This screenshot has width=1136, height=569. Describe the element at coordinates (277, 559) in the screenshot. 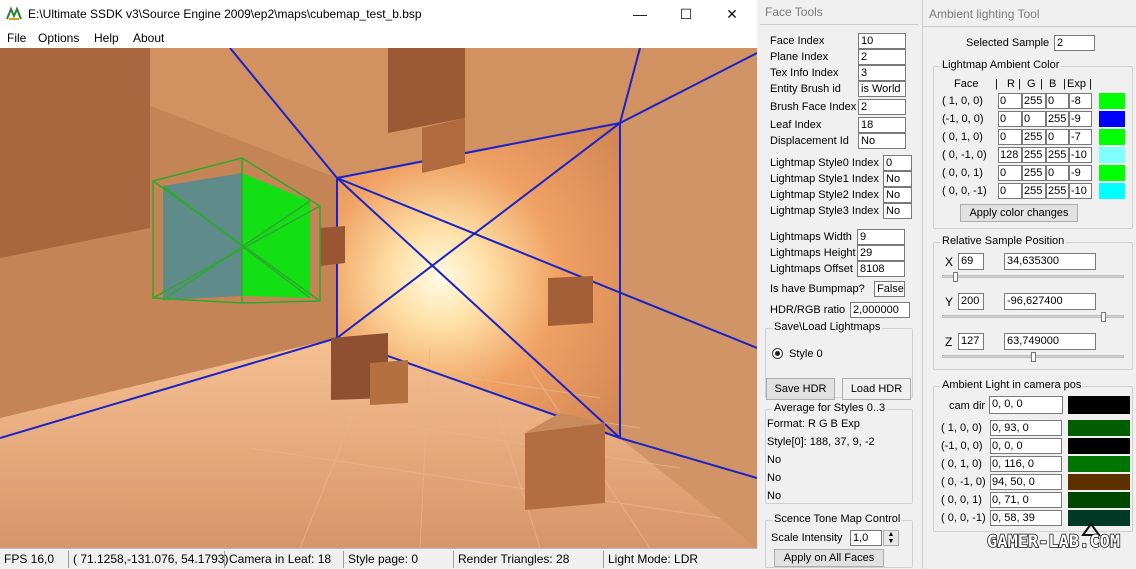

I see `status-camera-leaf: Camera in Leaf: 18` at that location.